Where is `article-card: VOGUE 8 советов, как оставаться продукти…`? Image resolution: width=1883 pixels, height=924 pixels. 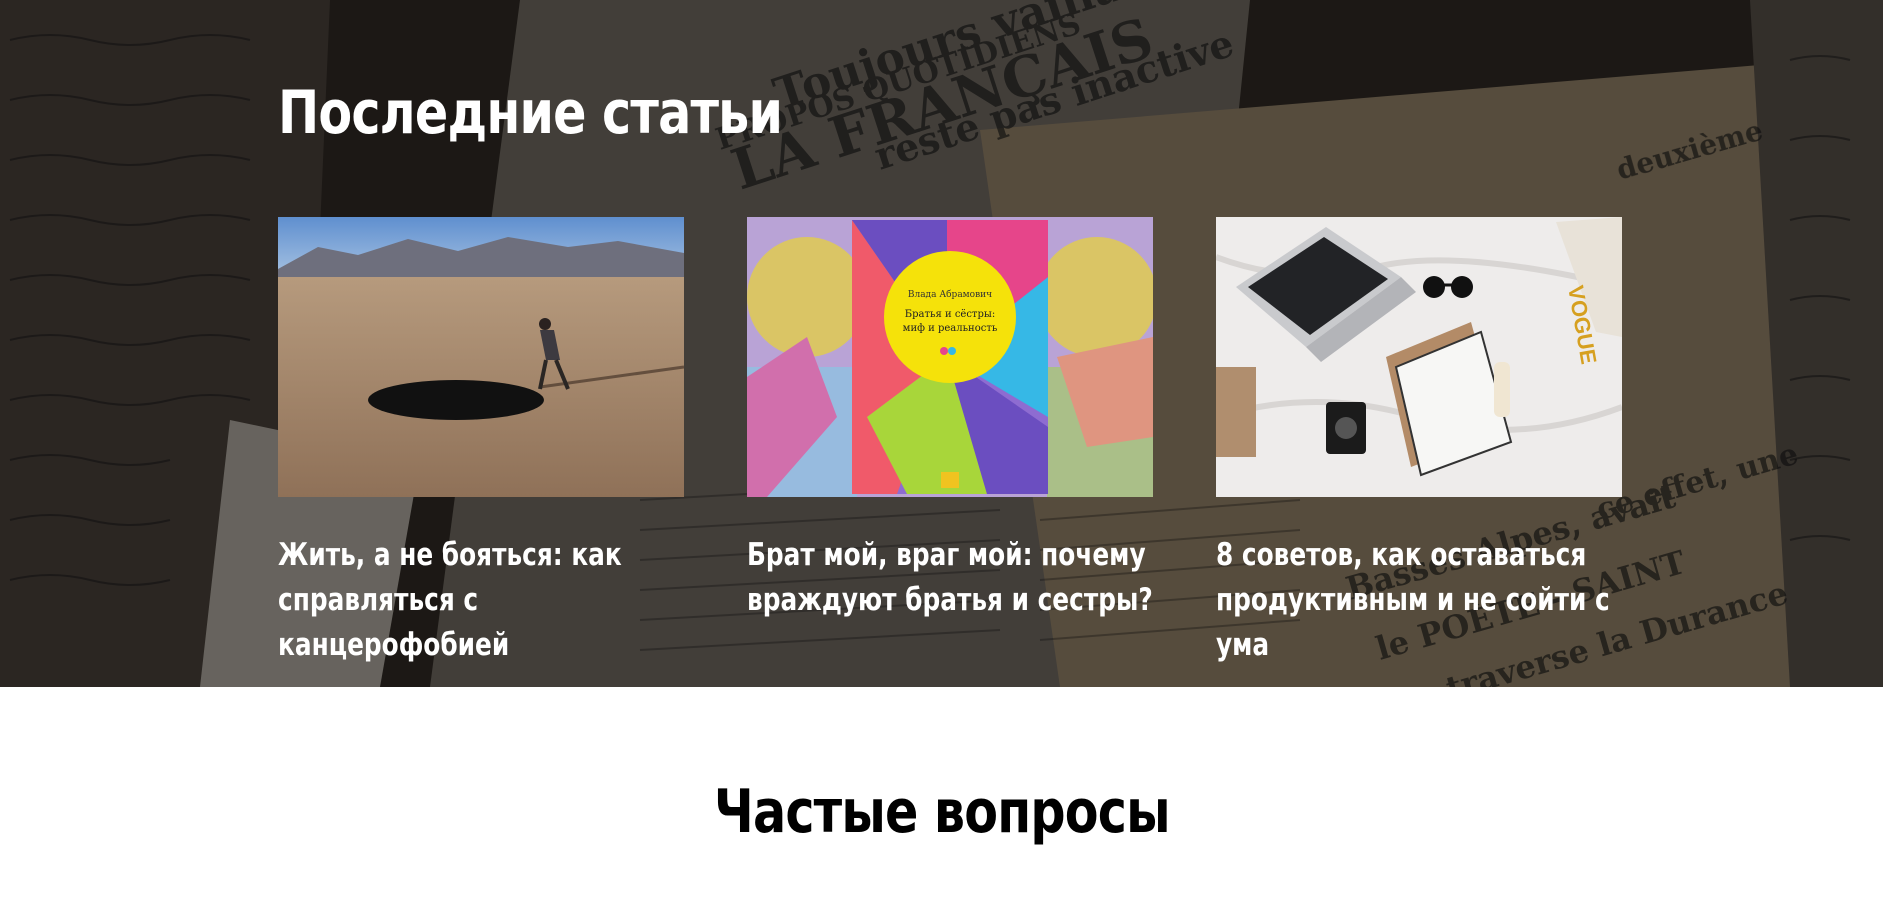 article-card: VOGUE 8 советов, как оставаться продукти… is located at coordinates (1419, 442).